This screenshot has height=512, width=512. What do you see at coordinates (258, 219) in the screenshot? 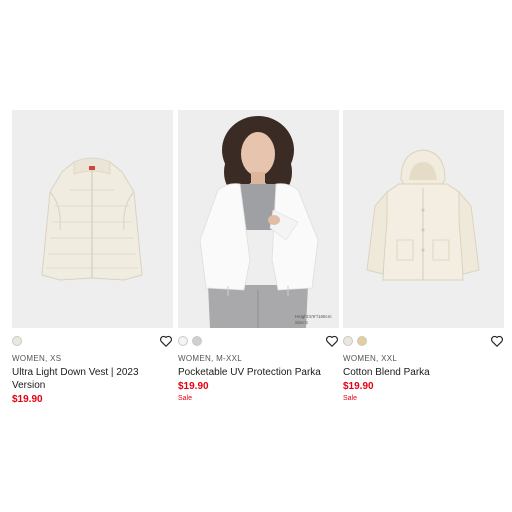
I see `product-image-uv-parka: Height:5'6"/168cm Size:S` at bounding box center [258, 219].